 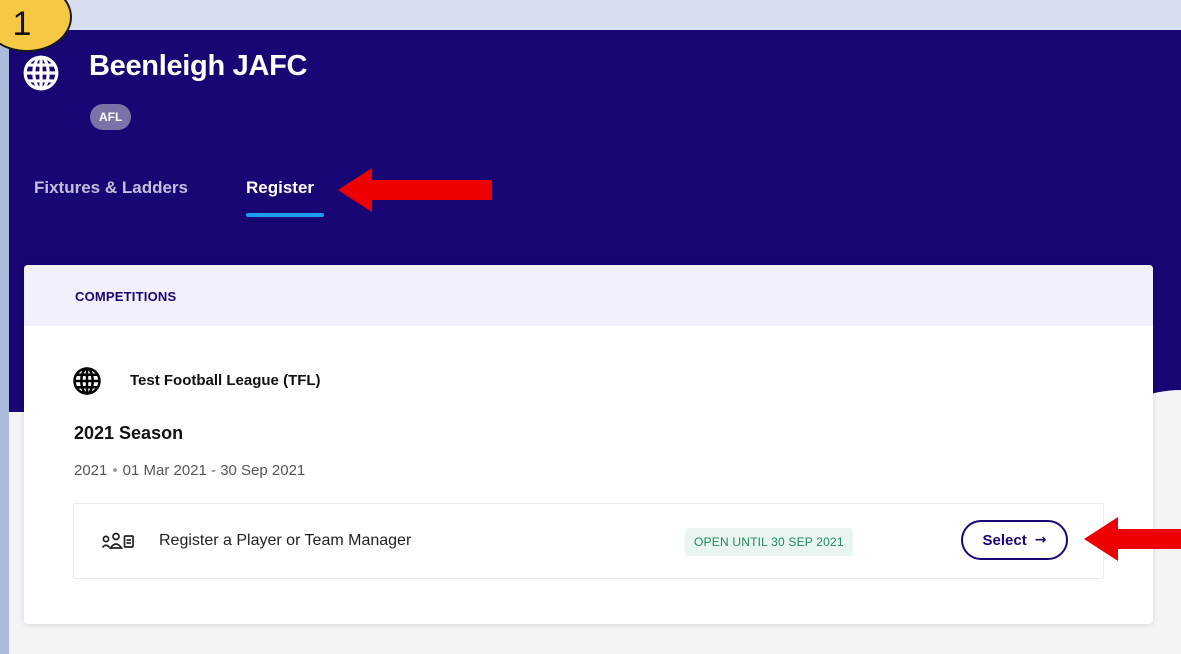 I want to click on season-year: 2021, so click(x=91, y=470).